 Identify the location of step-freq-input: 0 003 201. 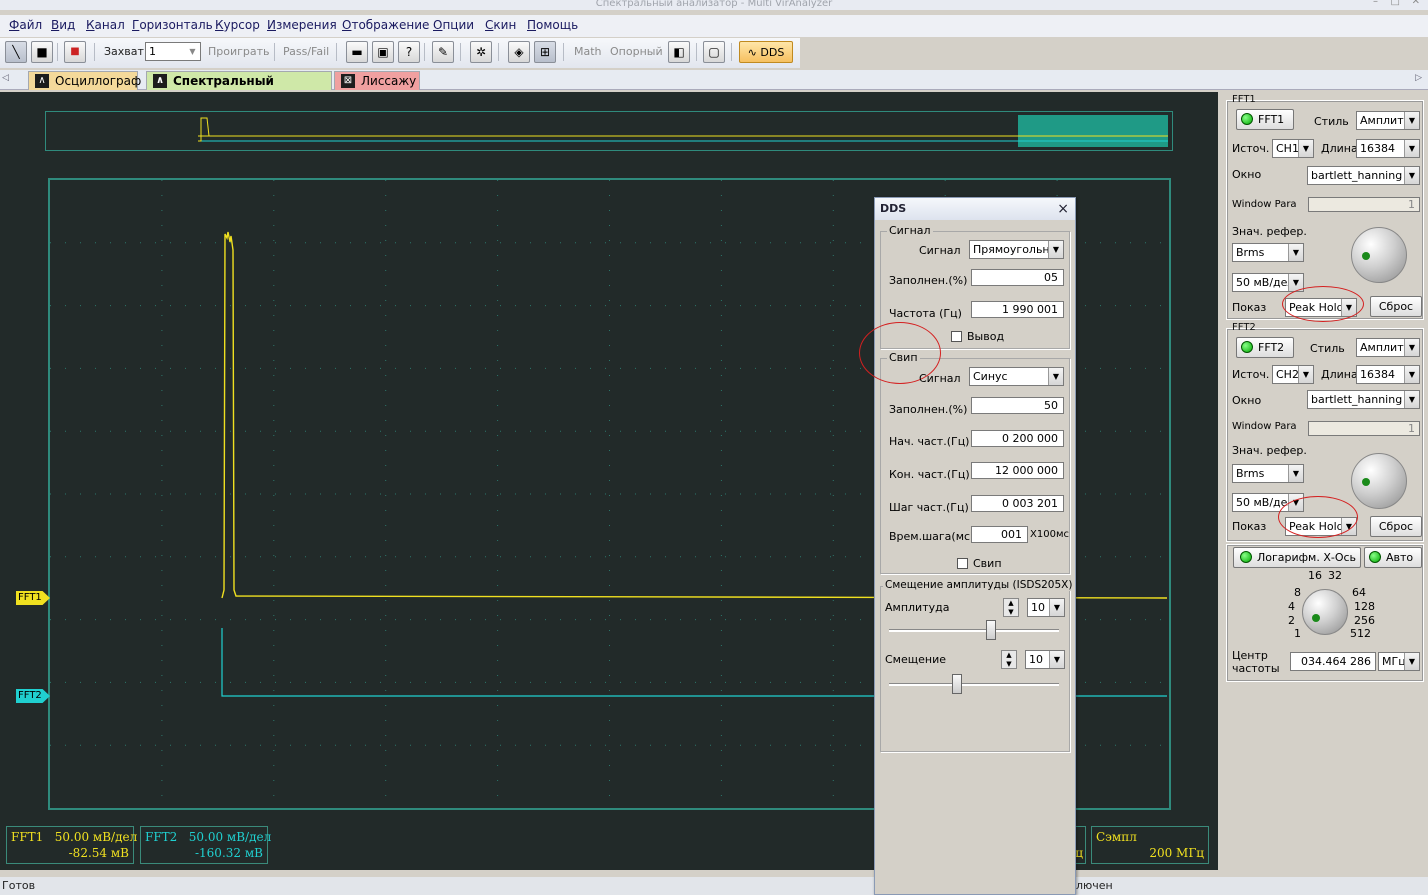
(1017, 503).